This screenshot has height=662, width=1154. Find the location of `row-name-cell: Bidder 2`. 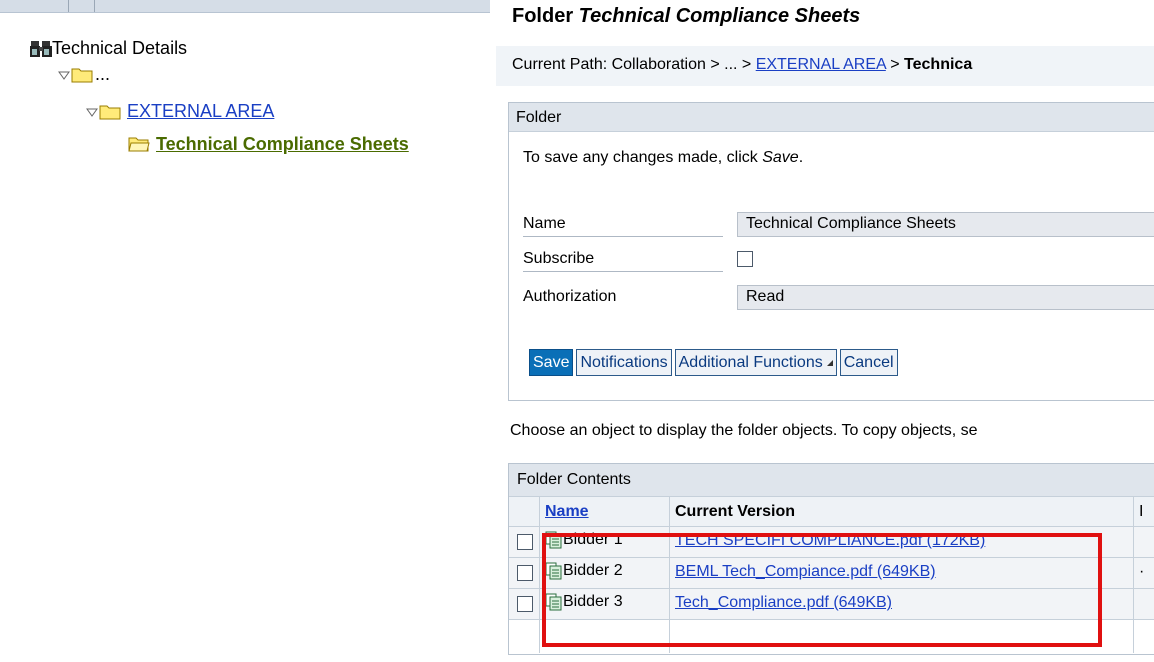

row-name-cell: Bidder 2 is located at coordinates (584, 571).